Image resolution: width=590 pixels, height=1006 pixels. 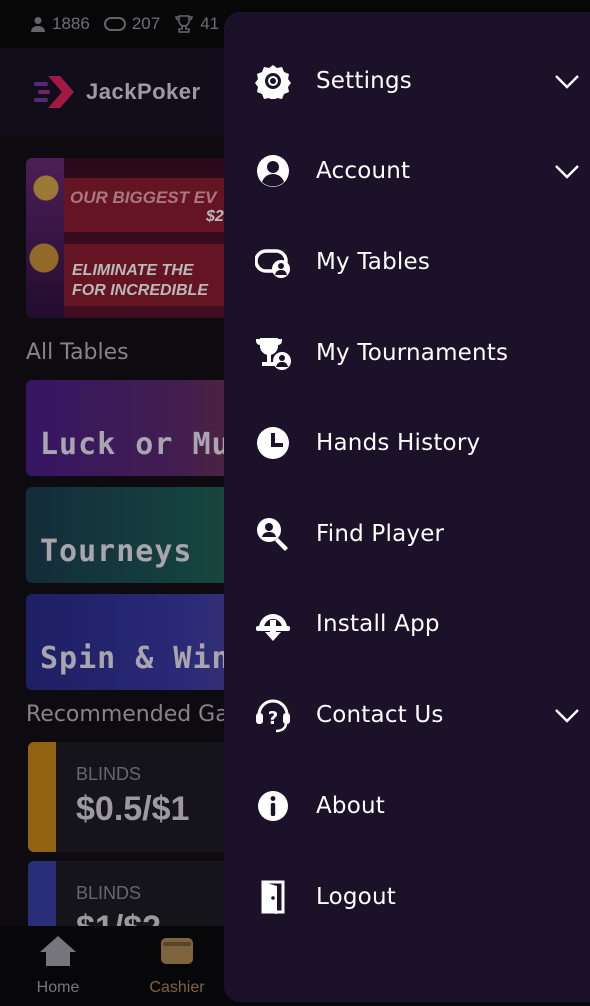 What do you see at coordinates (273, 353) in the screenshot?
I see `trophy-user-icon` at bounding box center [273, 353].